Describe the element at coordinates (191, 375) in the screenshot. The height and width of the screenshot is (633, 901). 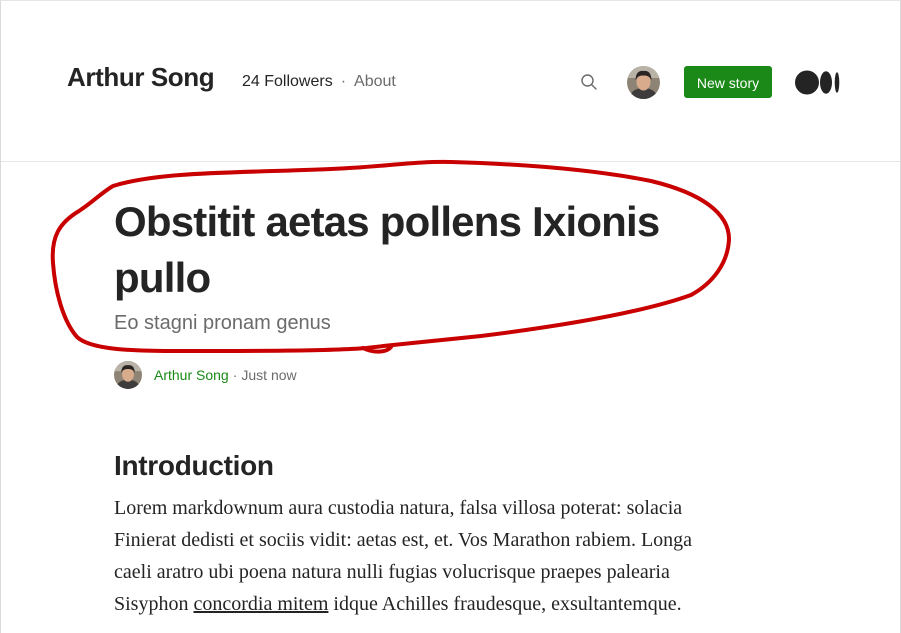
I see `author-name-link: Arthur Song` at that location.